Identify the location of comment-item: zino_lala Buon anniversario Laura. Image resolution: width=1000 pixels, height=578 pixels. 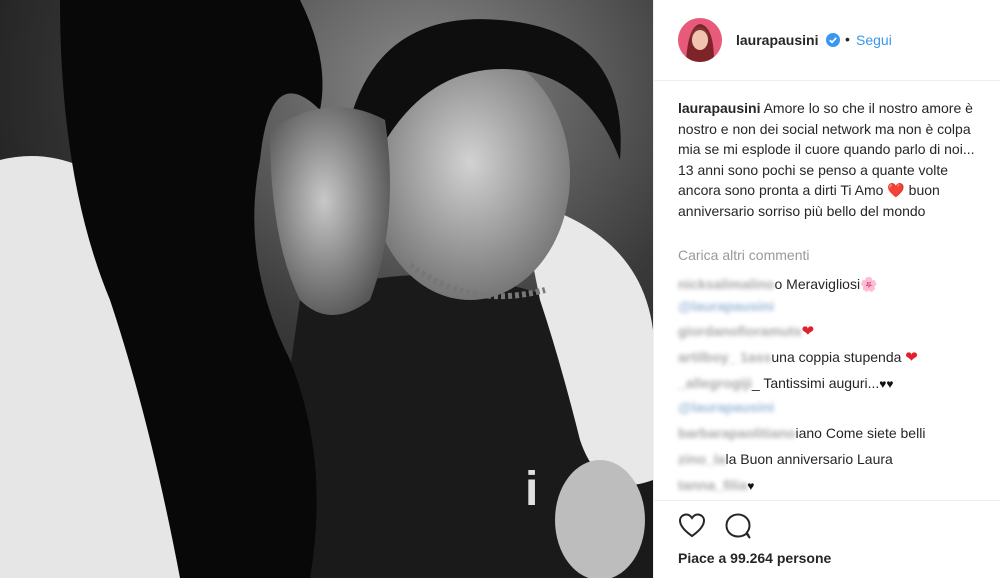
(785, 459).